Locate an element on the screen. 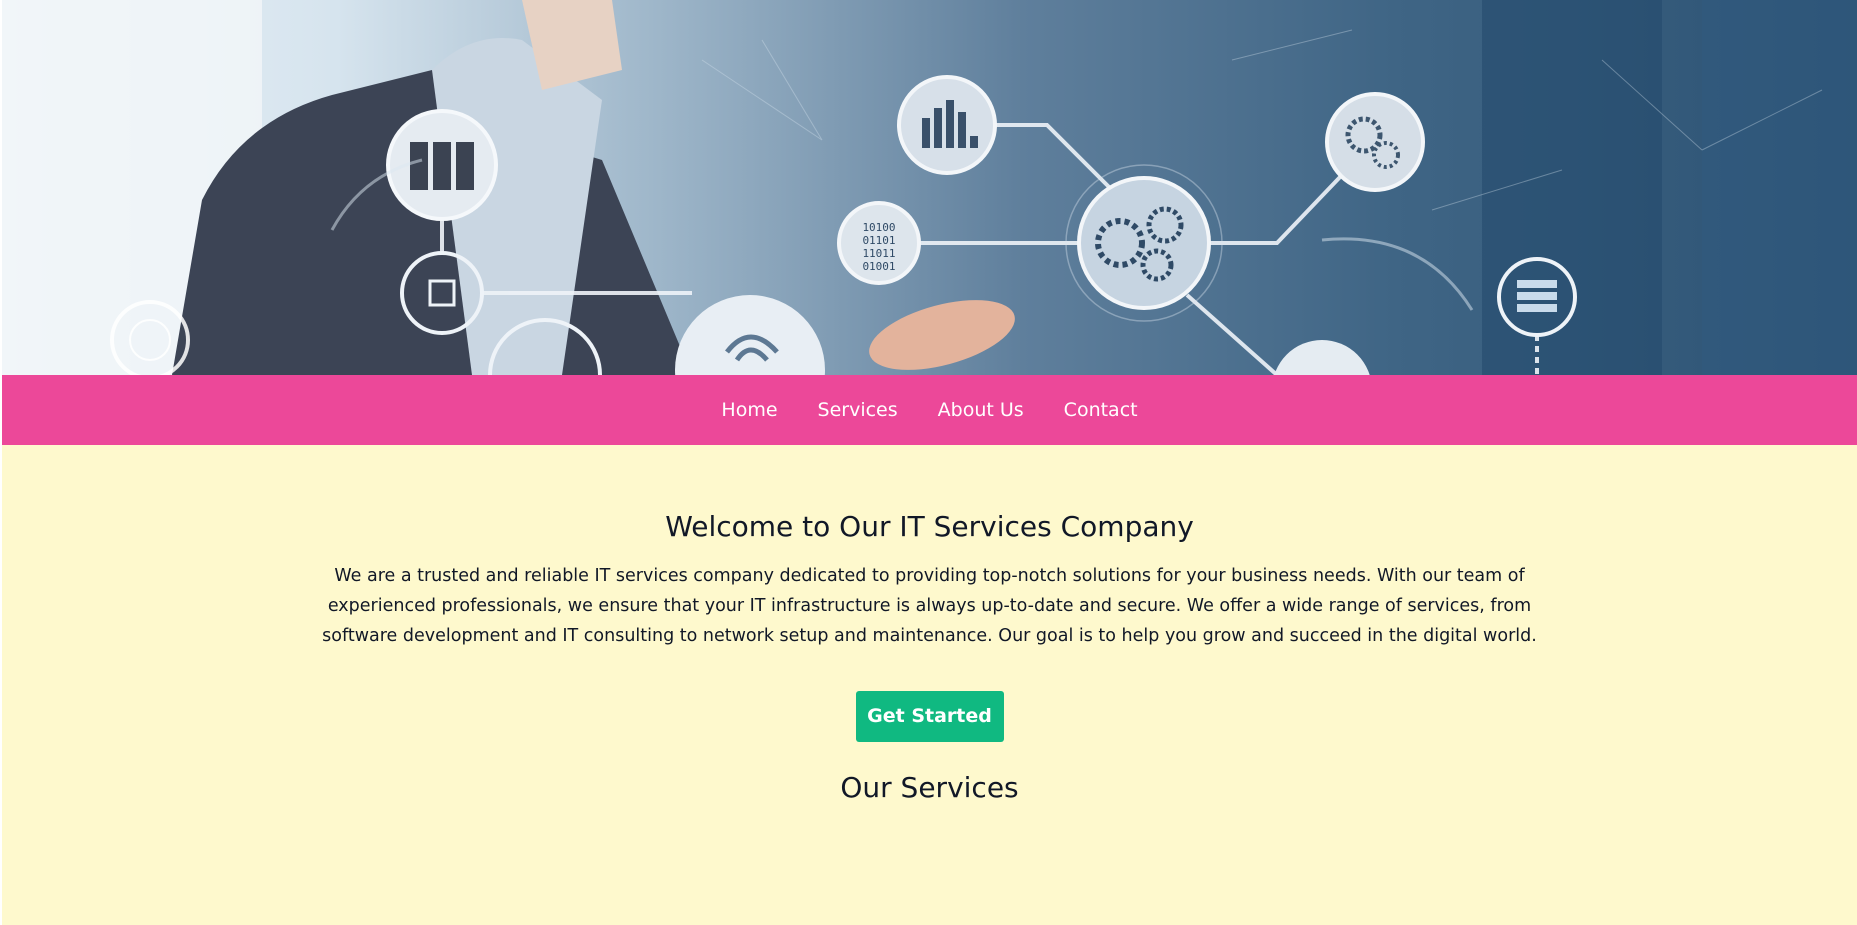 The width and height of the screenshot is (1857, 925). page-title: Welcome to Our IT Services Company is located at coordinates (929, 526).